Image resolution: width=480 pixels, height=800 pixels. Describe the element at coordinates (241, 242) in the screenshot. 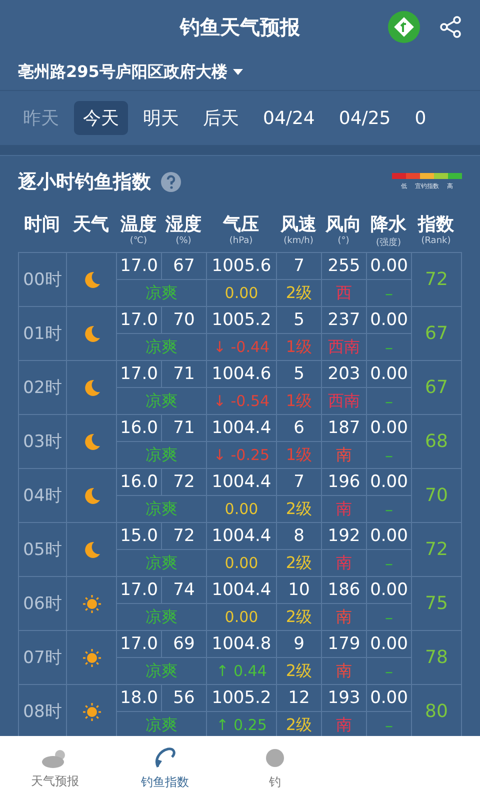

I see `column-unit: (hPa)` at that location.